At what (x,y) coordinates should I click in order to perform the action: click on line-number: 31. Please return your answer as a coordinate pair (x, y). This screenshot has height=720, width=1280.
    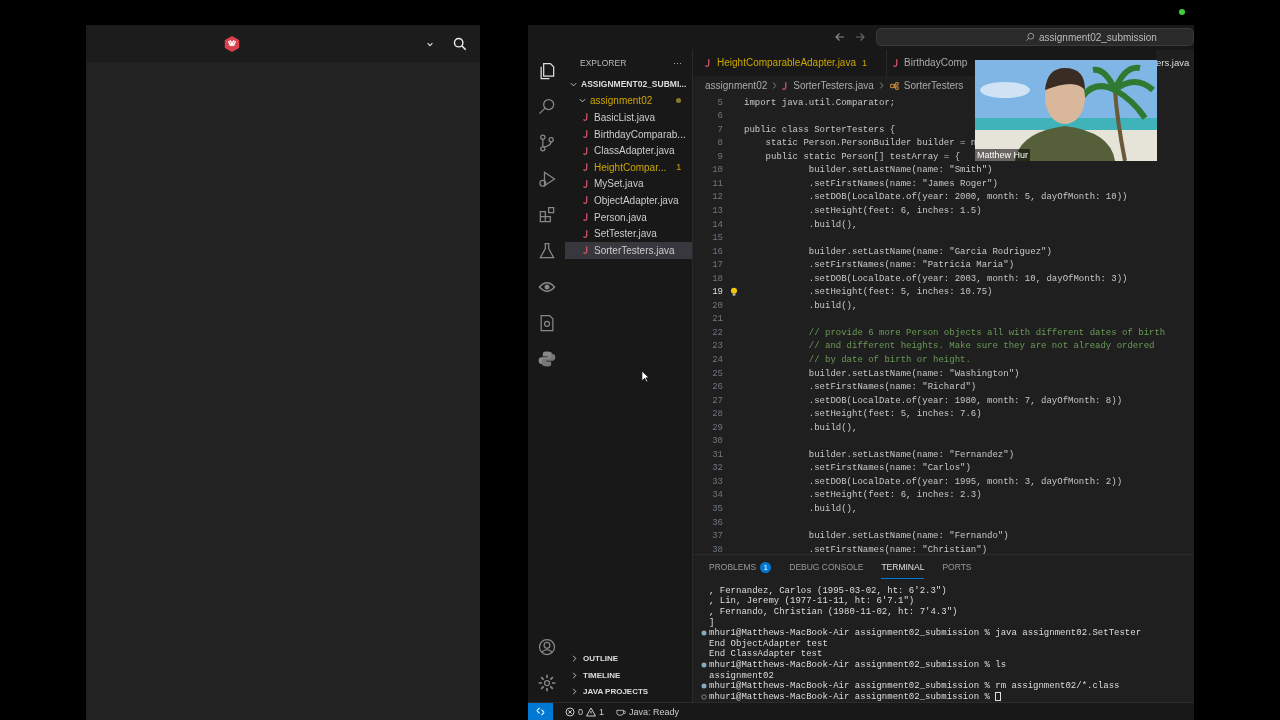
    Looking at the image, I should click on (717, 454).